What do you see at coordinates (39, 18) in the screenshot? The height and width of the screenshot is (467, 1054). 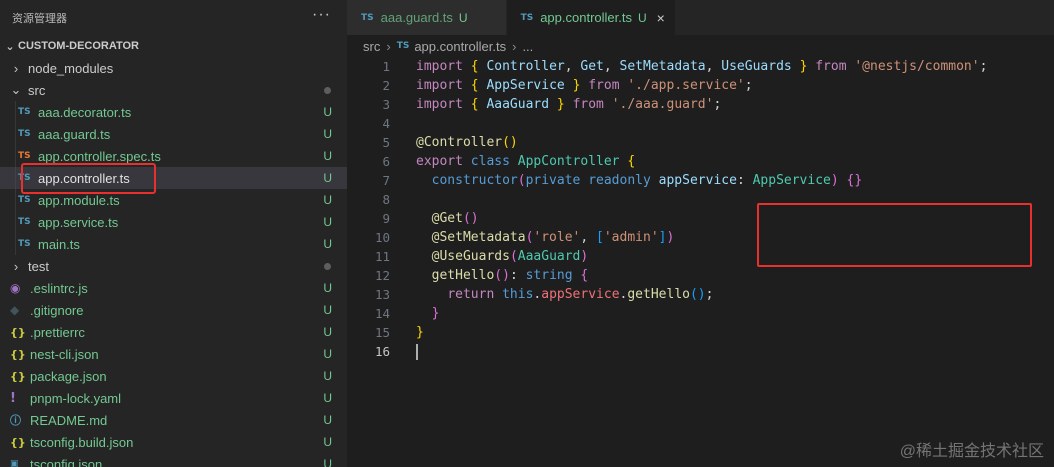 I see `explorer-title: 资源管理器` at bounding box center [39, 18].